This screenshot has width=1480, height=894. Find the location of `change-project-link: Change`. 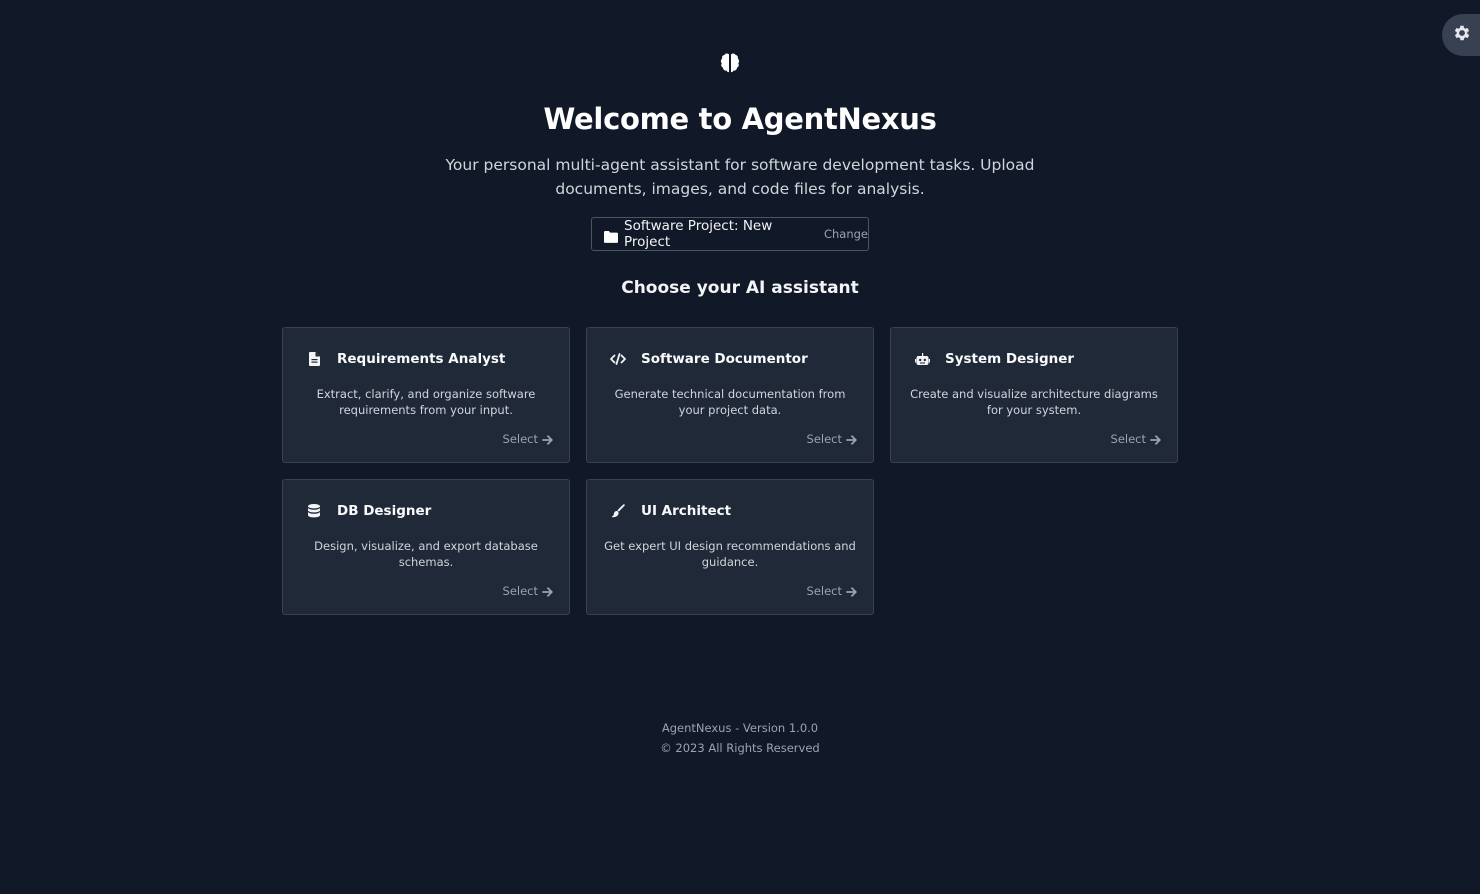

change-project-link: Change is located at coordinates (846, 234).